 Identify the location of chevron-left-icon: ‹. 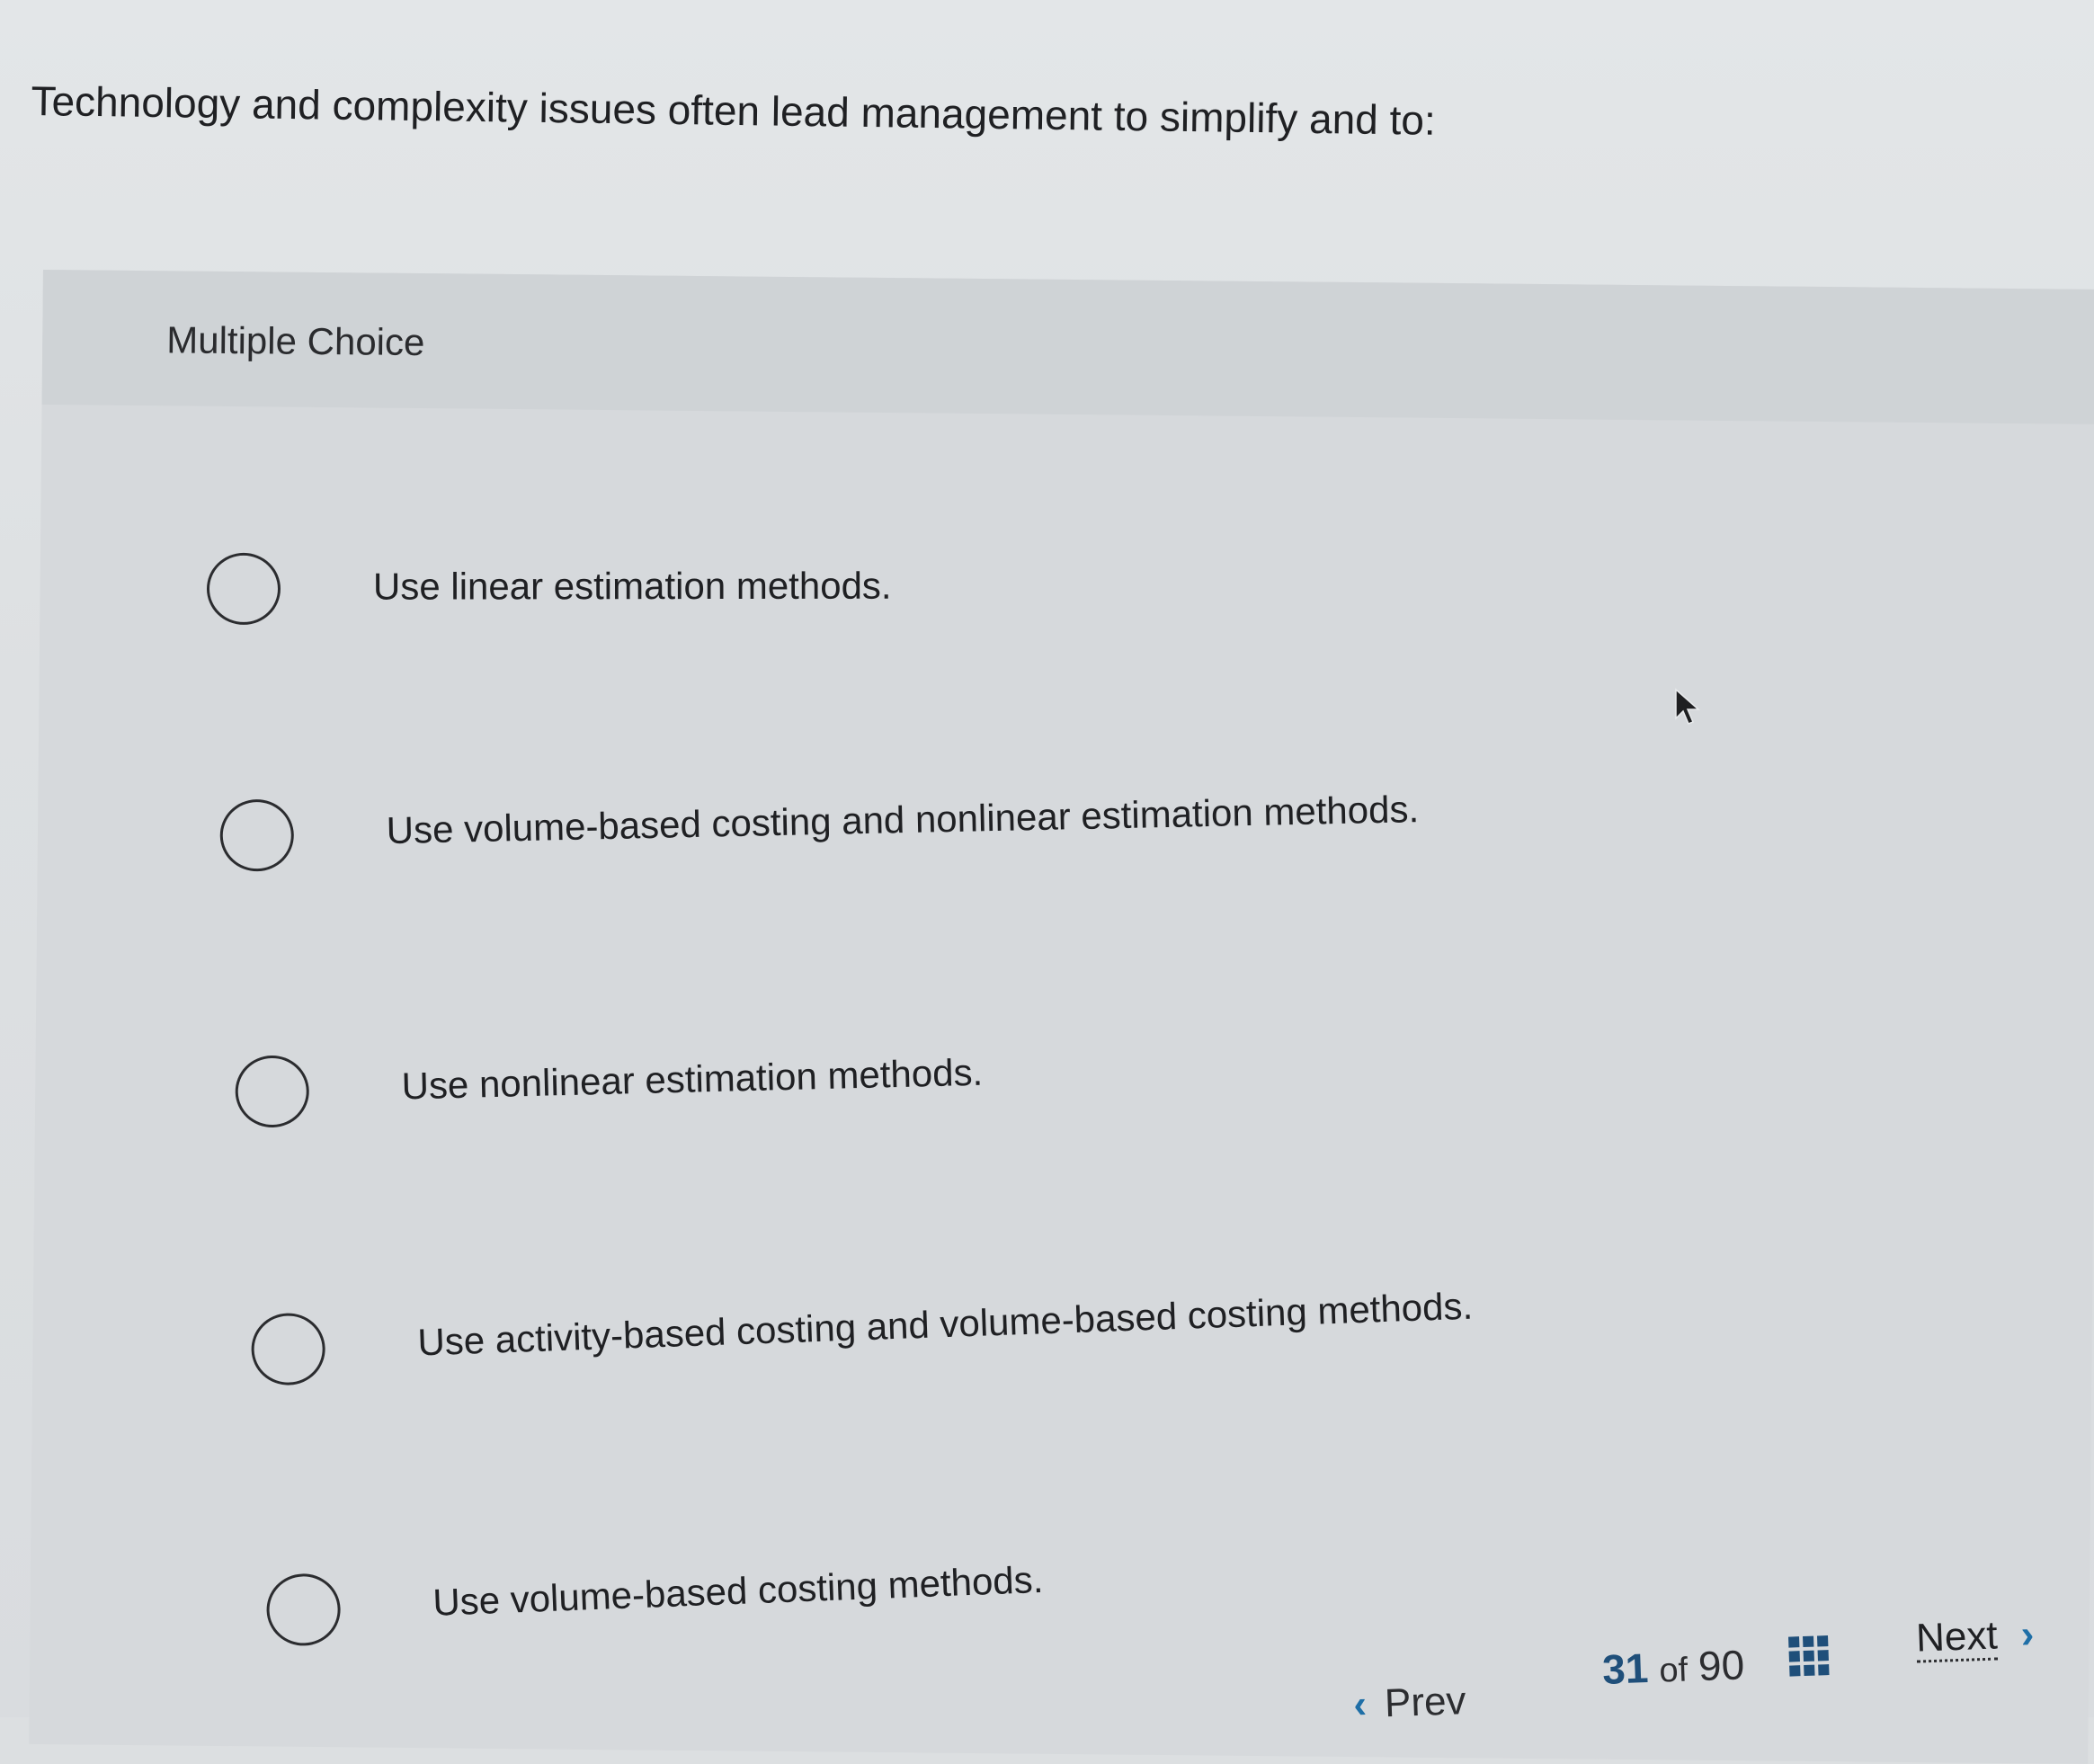
(1360, 1705).